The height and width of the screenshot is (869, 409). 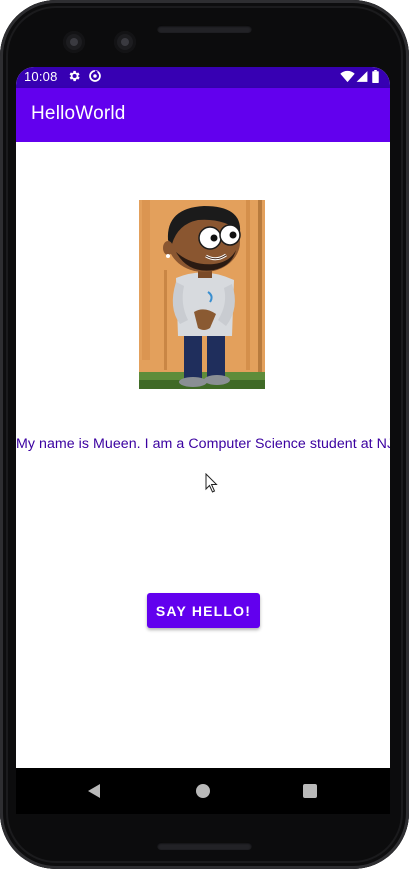 What do you see at coordinates (347, 76) in the screenshot?
I see `wifi-icon` at bounding box center [347, 76].